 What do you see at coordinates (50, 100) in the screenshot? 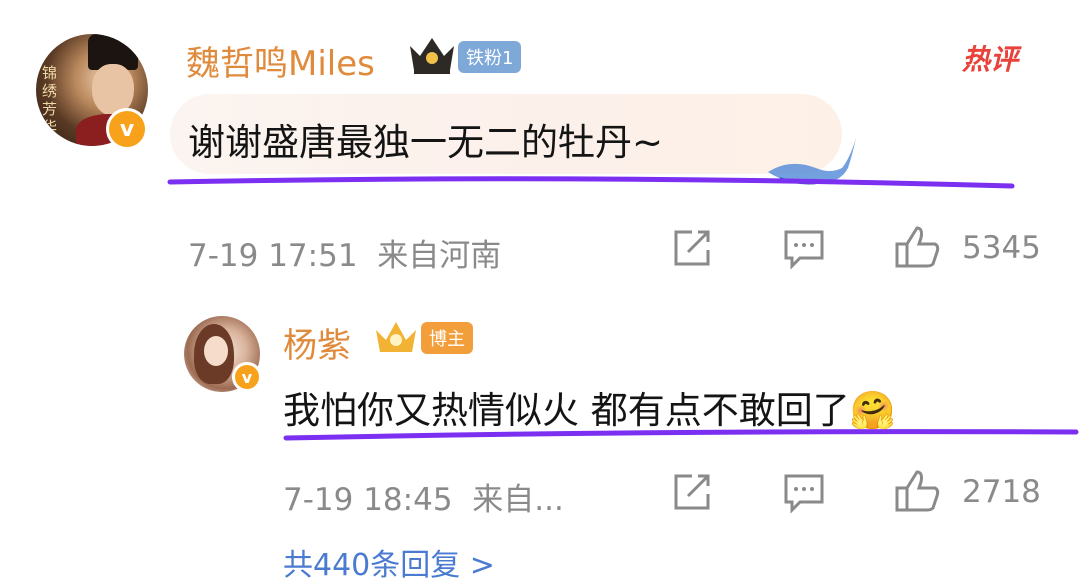
I see `avatar-poster-text: 锦绣芳华` at bounding box center [50, 100].